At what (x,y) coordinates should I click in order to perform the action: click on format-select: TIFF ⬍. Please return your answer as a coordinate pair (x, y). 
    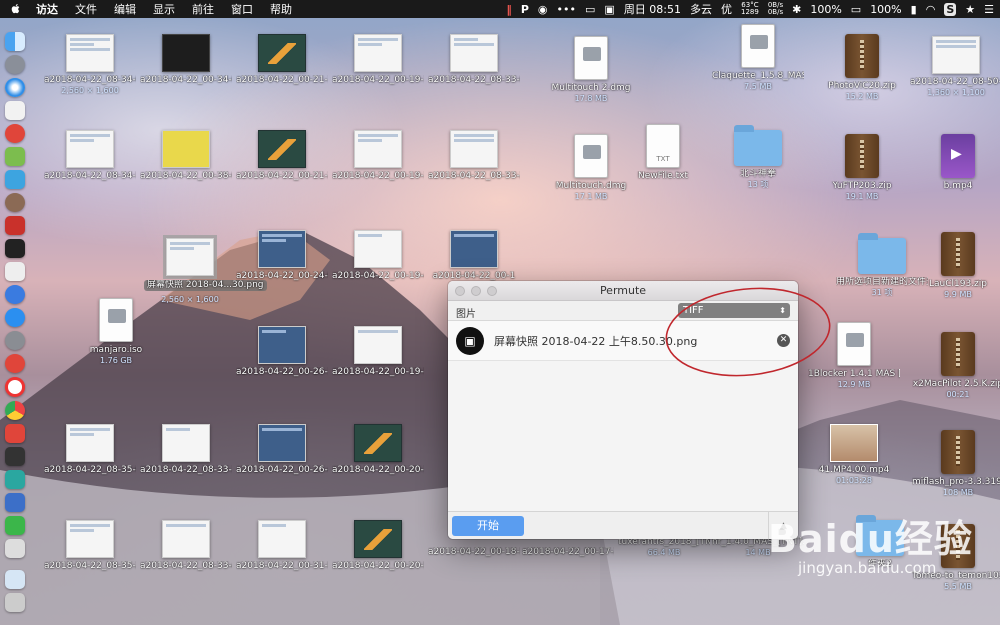
    Looking at the image, I should click on (734, 310).